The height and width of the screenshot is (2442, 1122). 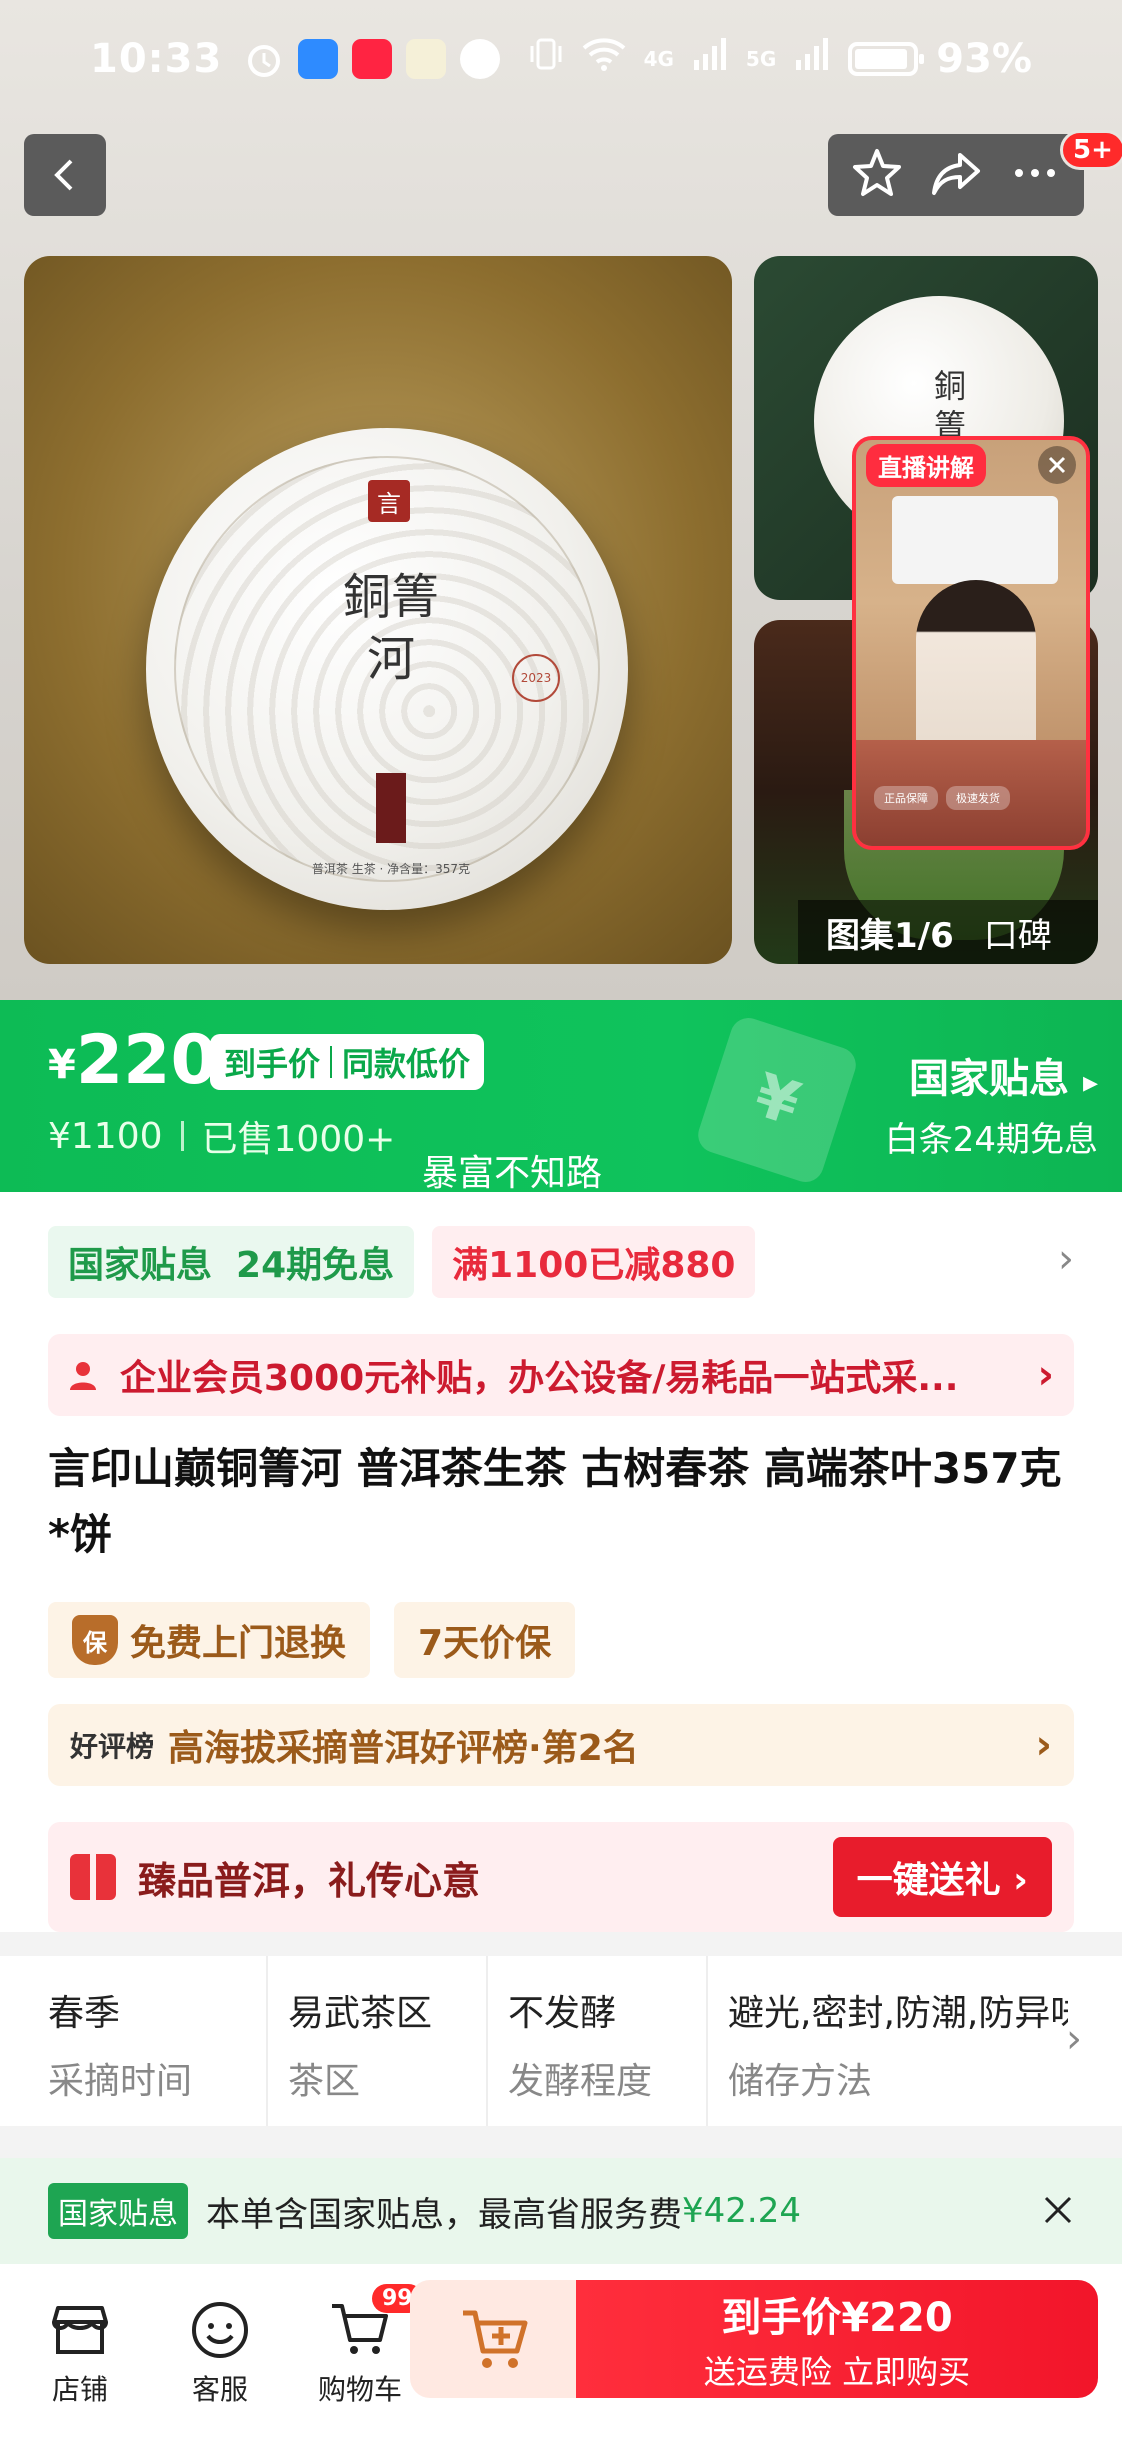 I want to click on live-buttons: 正品保障 极速发货, so click(x=942, y=798).